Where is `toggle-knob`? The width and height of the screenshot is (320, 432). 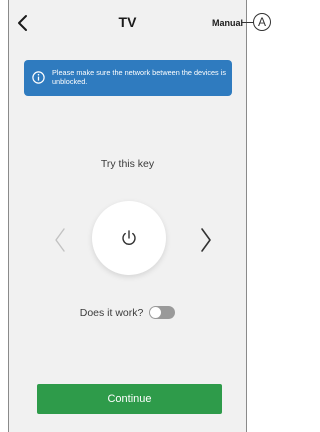
toggle-knob is located at coordinates (156, 312).